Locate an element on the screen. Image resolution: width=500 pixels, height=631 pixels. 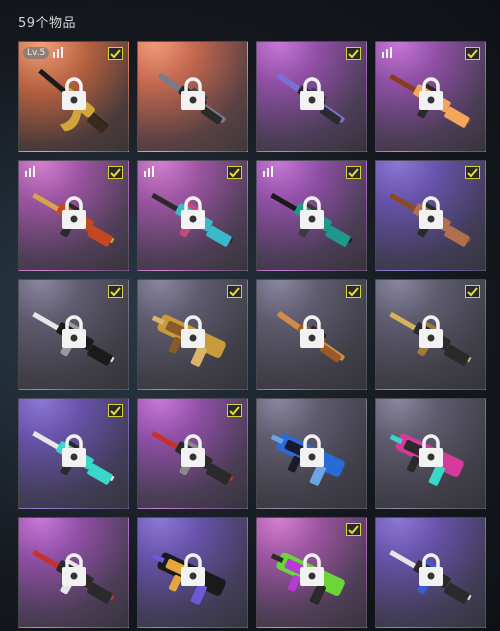
inventory-item: Lv.5 is located at coordinates (73, 96).